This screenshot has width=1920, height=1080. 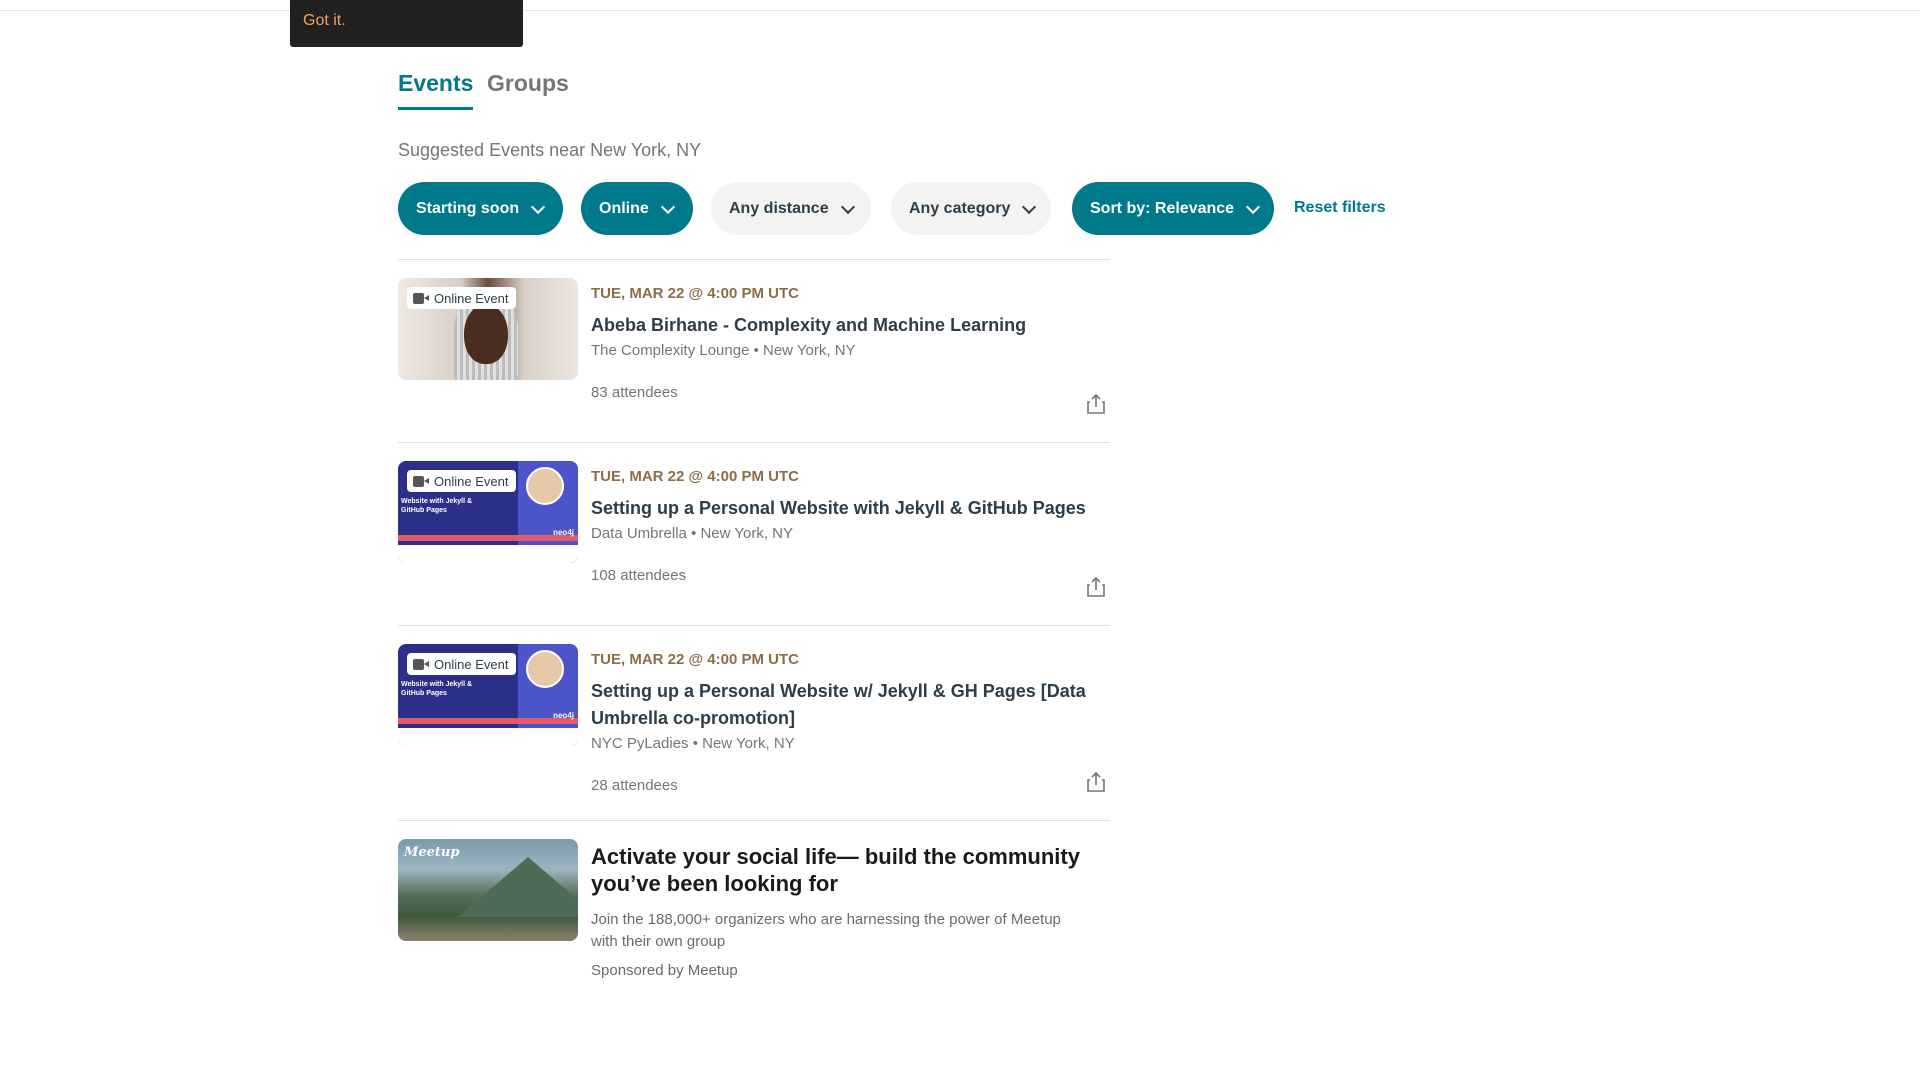 I want to click on filter-label: Any distance, so click(x=779, y=208).